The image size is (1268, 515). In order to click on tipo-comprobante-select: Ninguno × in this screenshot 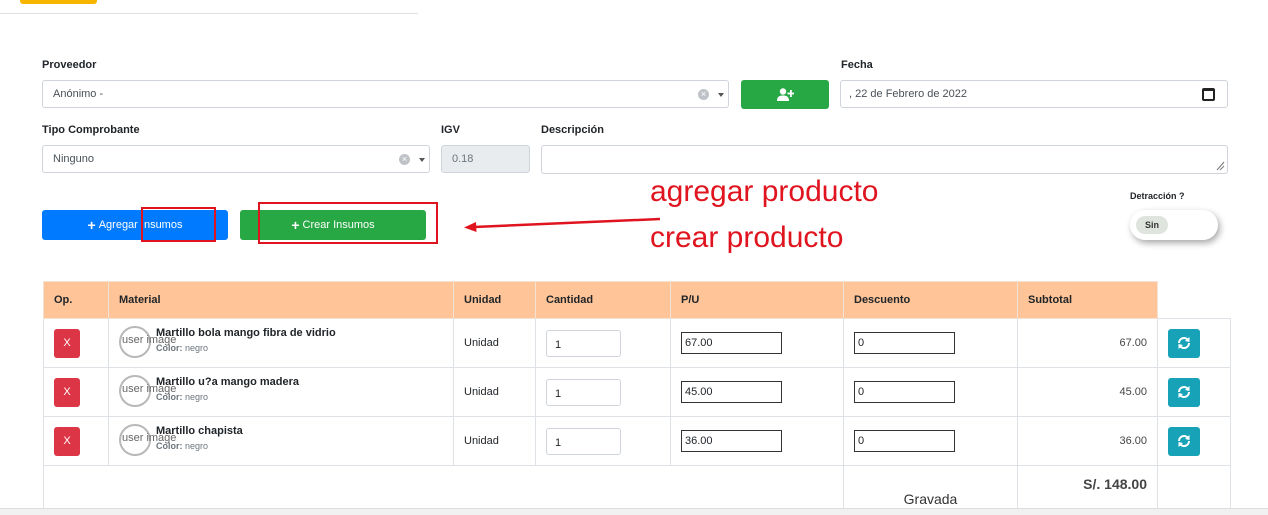, I will do `click(236, 159)`.